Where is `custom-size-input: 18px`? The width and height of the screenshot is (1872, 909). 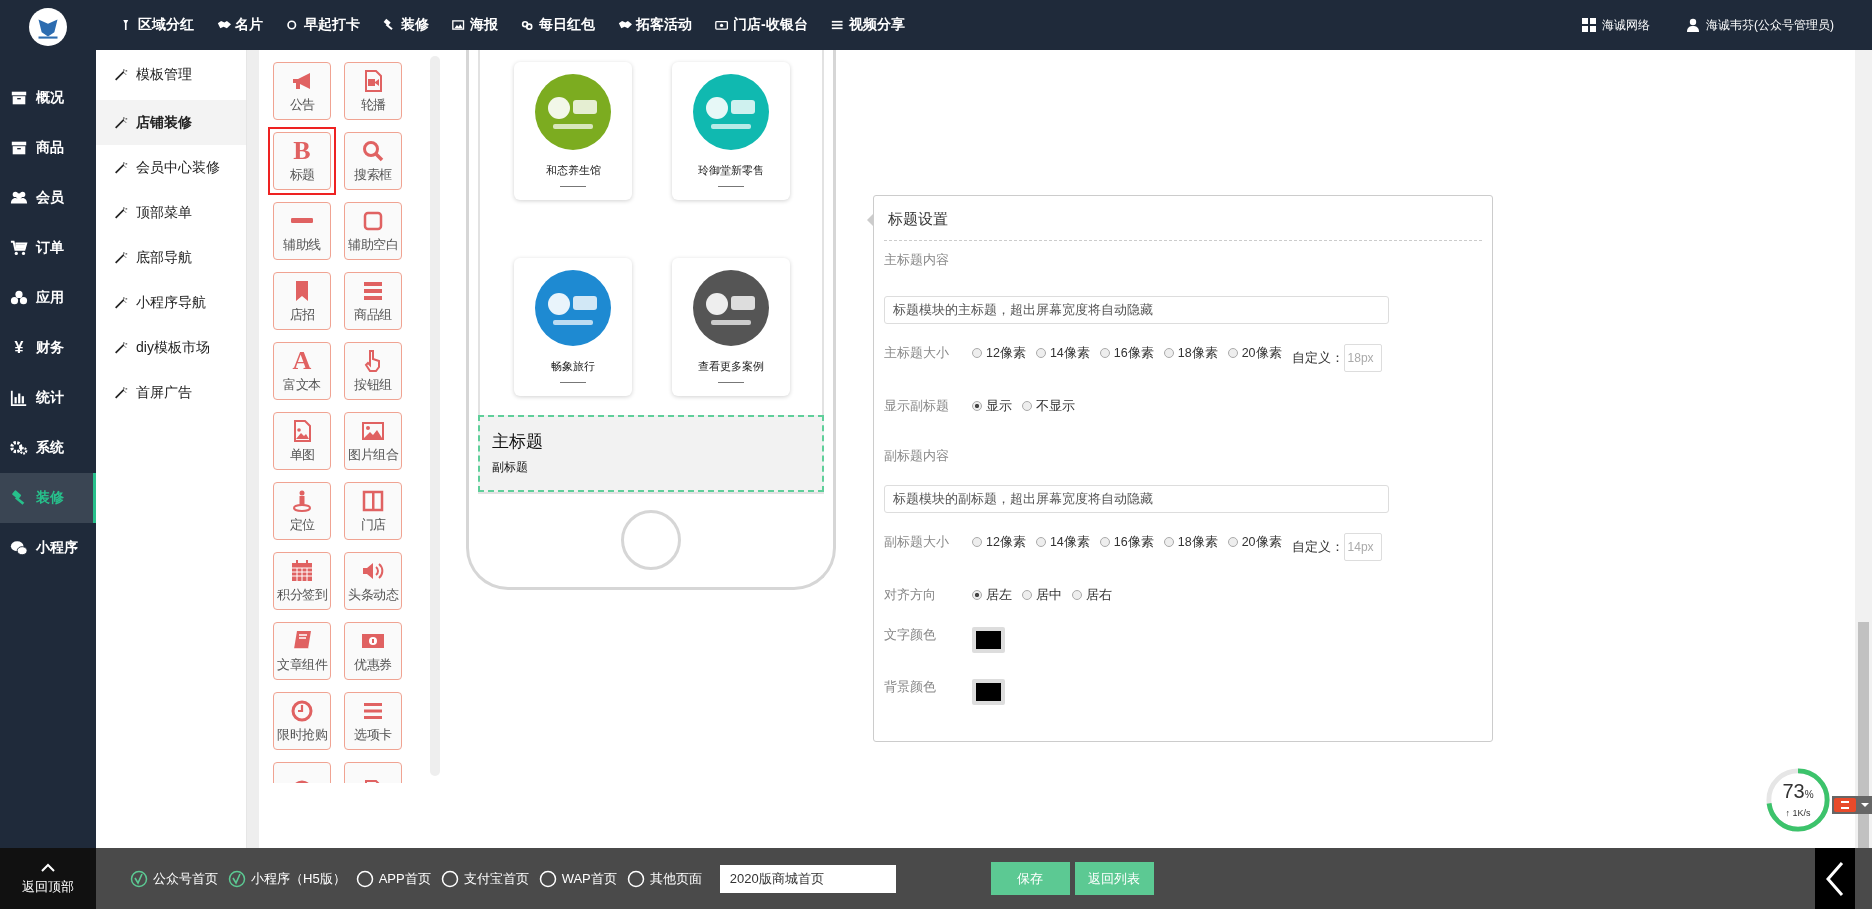
custom-size-input: 18px is located at coordinates (1362, 358).